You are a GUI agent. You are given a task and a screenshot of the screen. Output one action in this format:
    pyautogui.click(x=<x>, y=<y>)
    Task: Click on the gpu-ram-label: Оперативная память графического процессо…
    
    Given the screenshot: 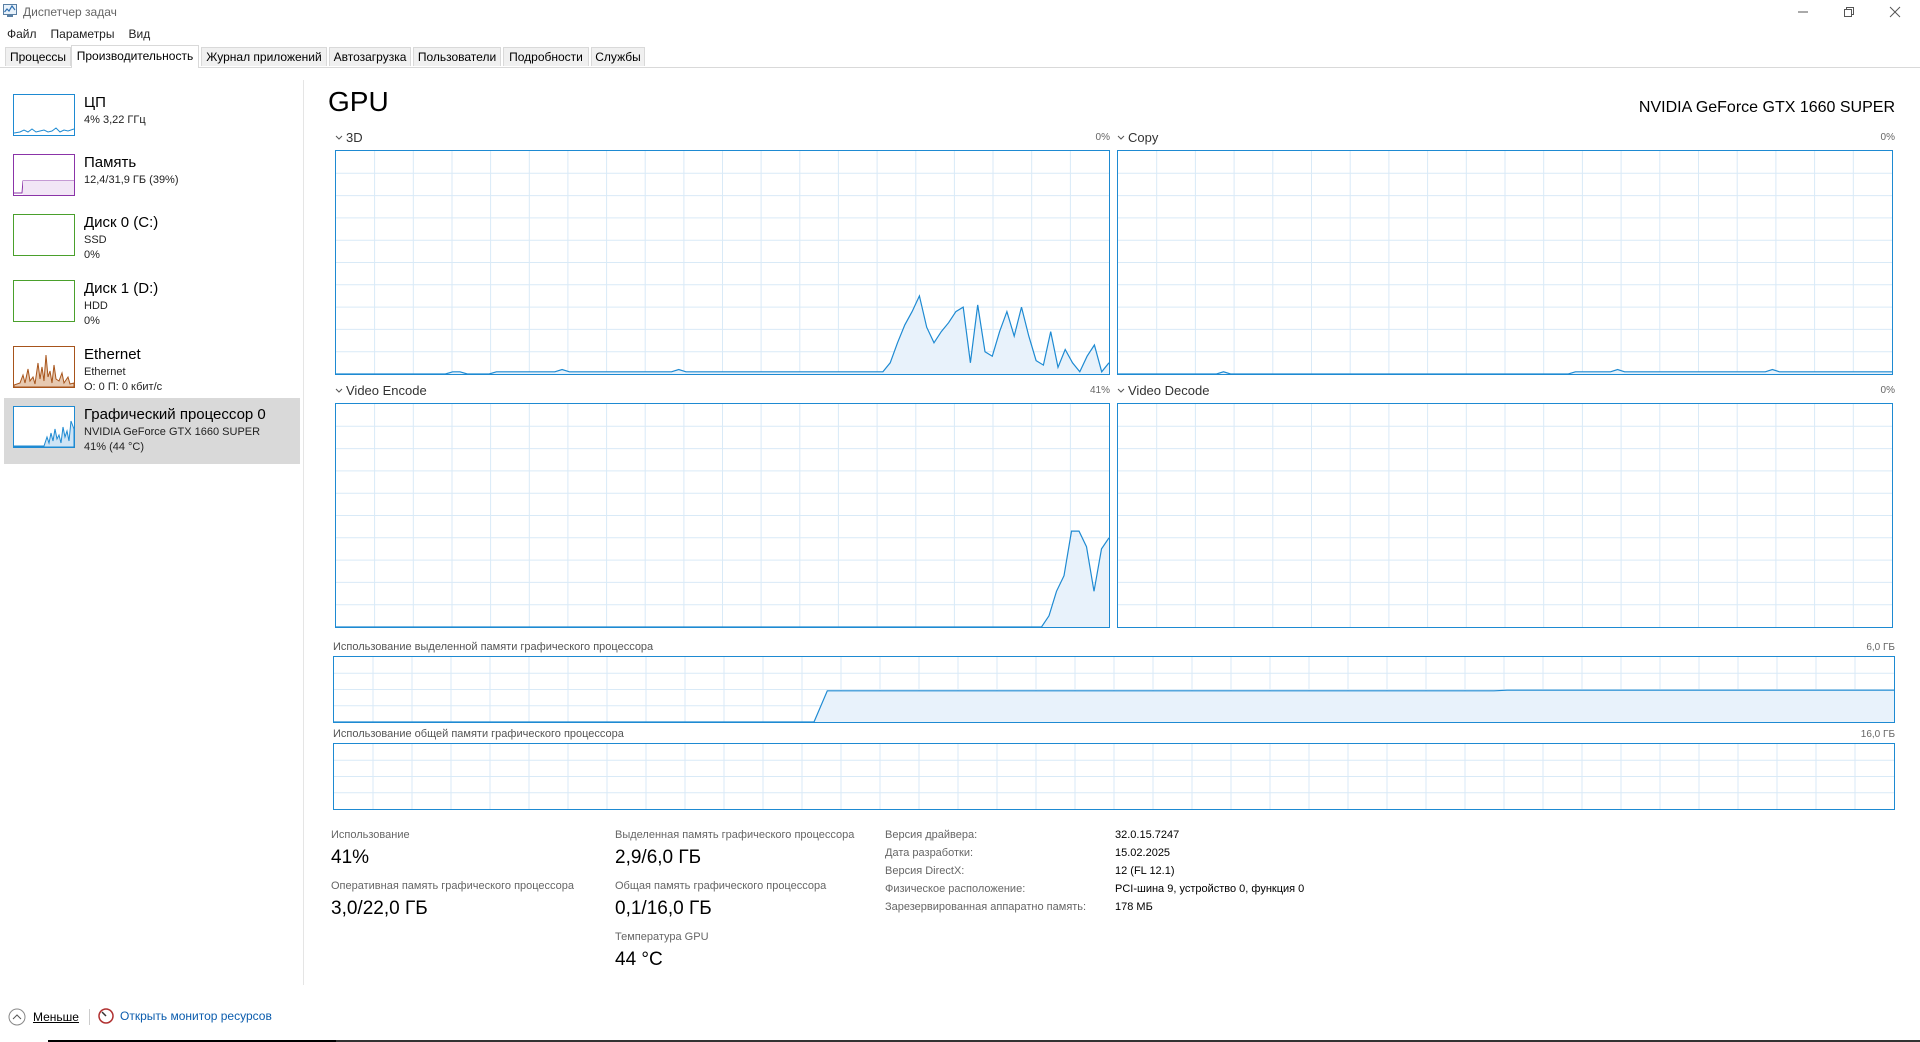 What is the action you would take?
    pyautogui.click(x=453, y=886)
    